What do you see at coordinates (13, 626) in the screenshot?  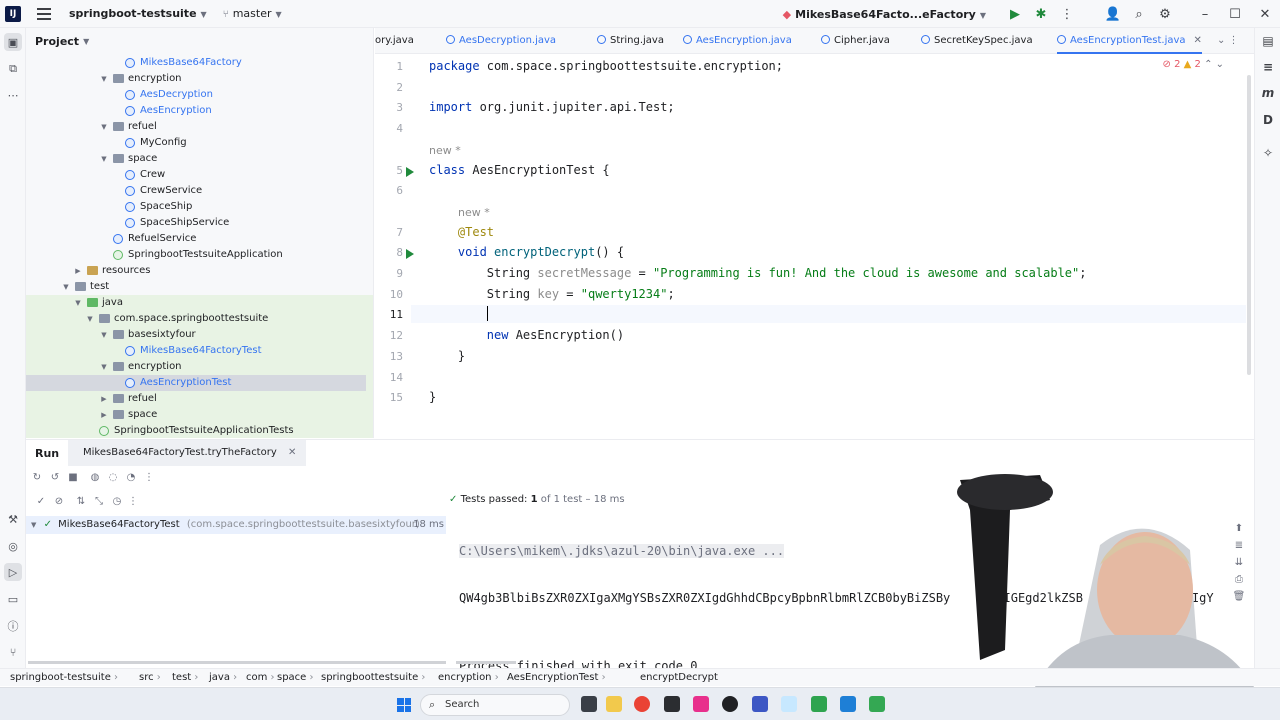 I see `problems-tool-icon: ⓘ` at bounding box center [13, 626].